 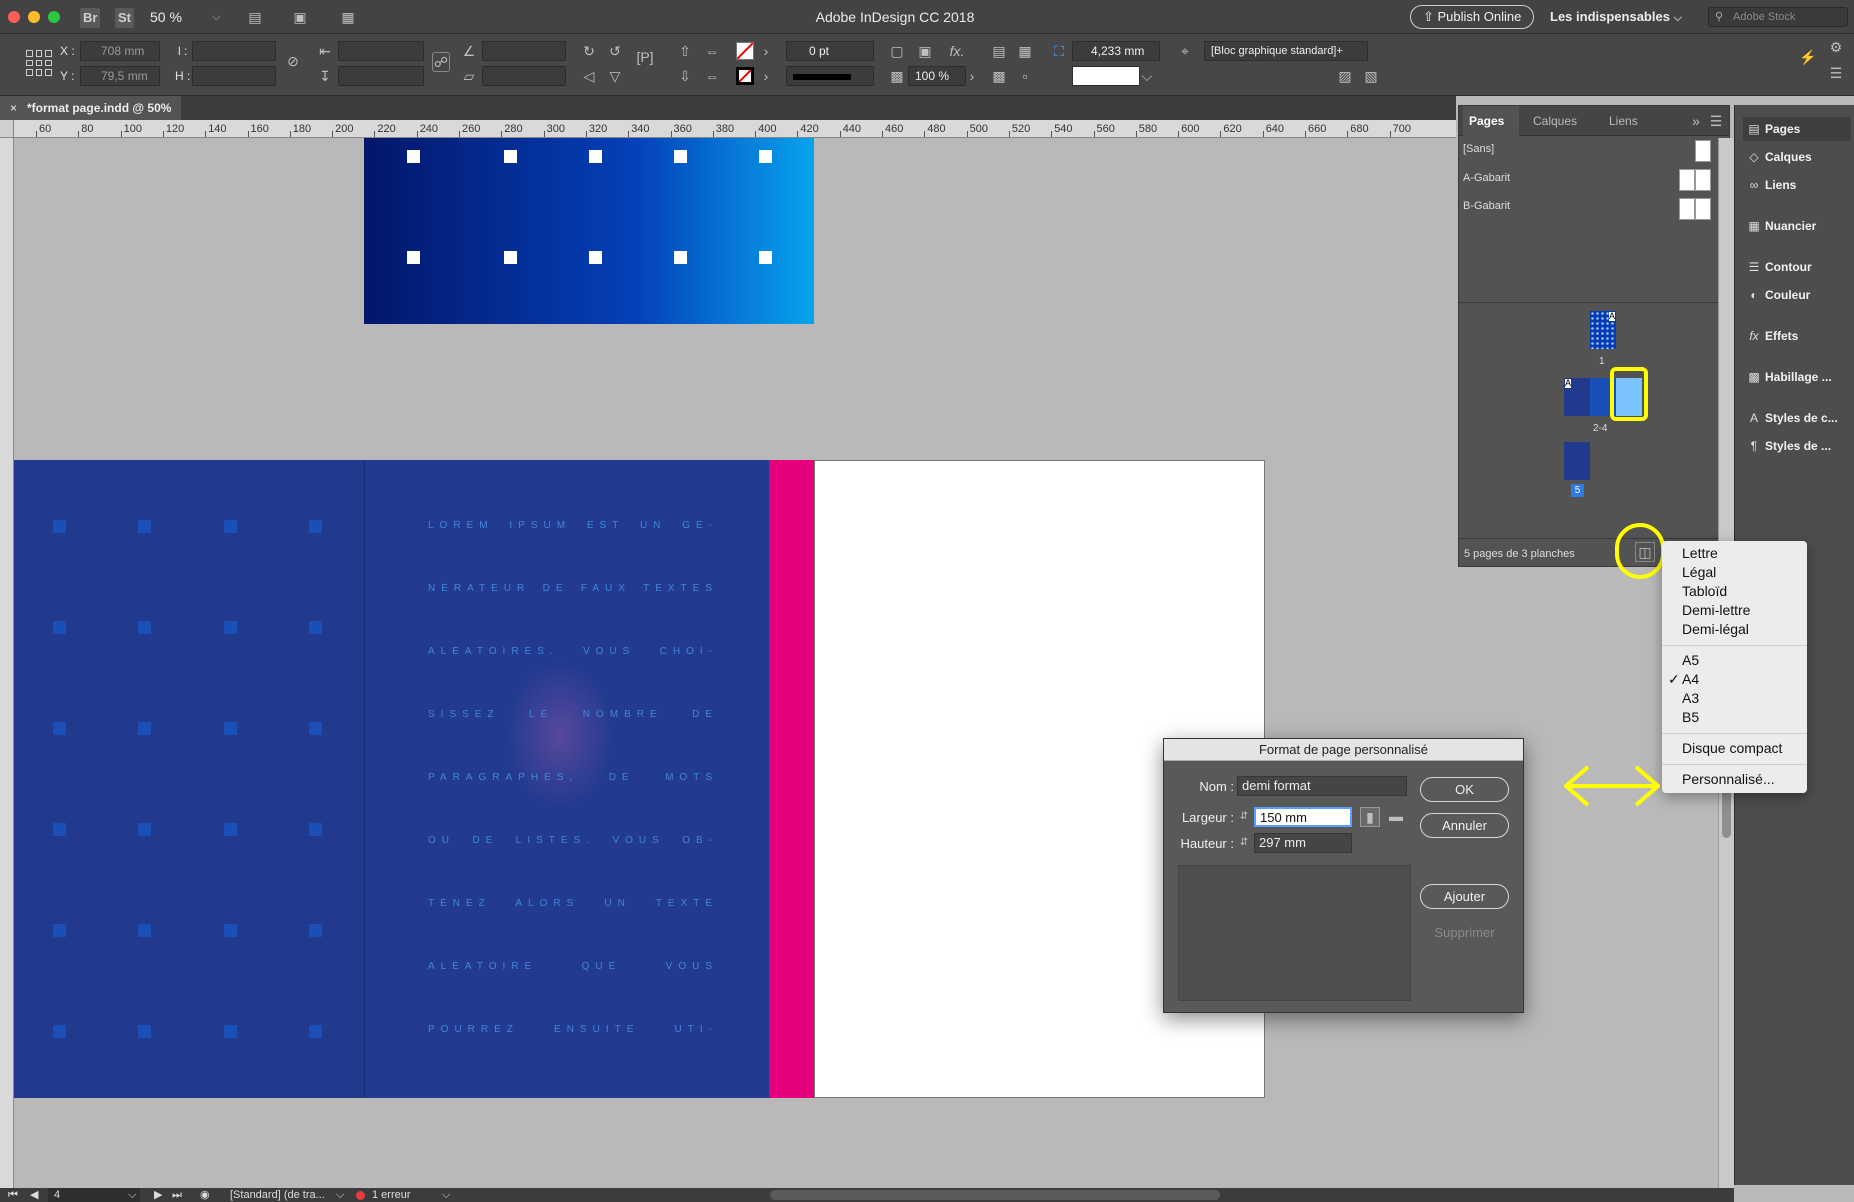 What do you see at coordinates (1716, 121) in the screenshot?
I see `panel-menu-icon: ☰` at bounding box center [1716, 121].